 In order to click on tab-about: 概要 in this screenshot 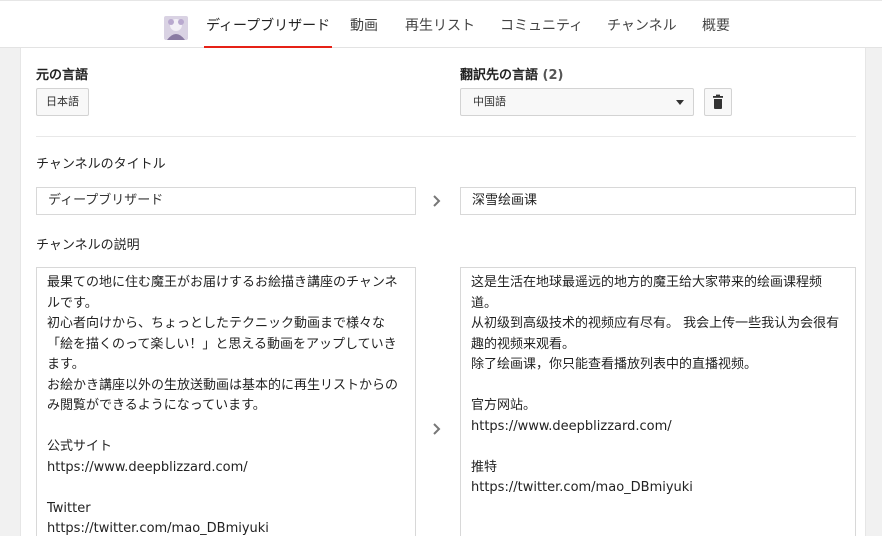, I will do `click(716, 32)`.